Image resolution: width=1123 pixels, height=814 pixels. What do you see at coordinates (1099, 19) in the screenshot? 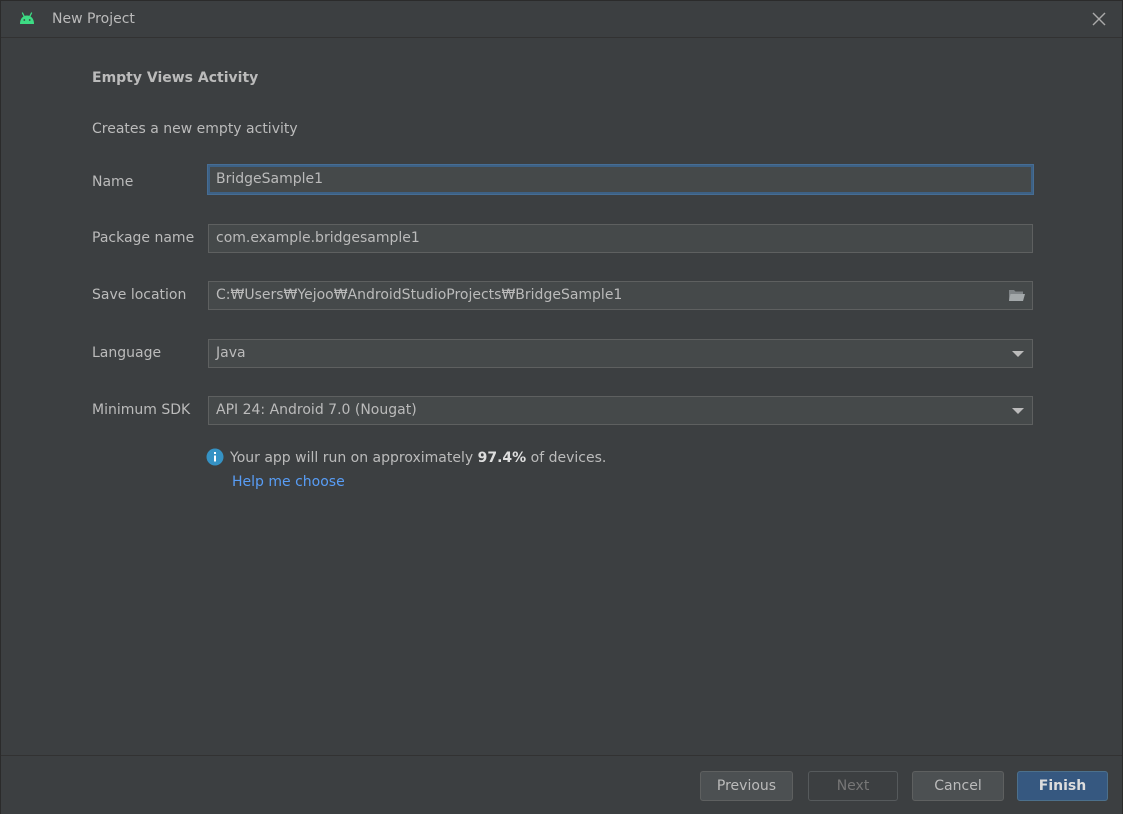
I see `close-icon` at bounding box center [1099, 19].